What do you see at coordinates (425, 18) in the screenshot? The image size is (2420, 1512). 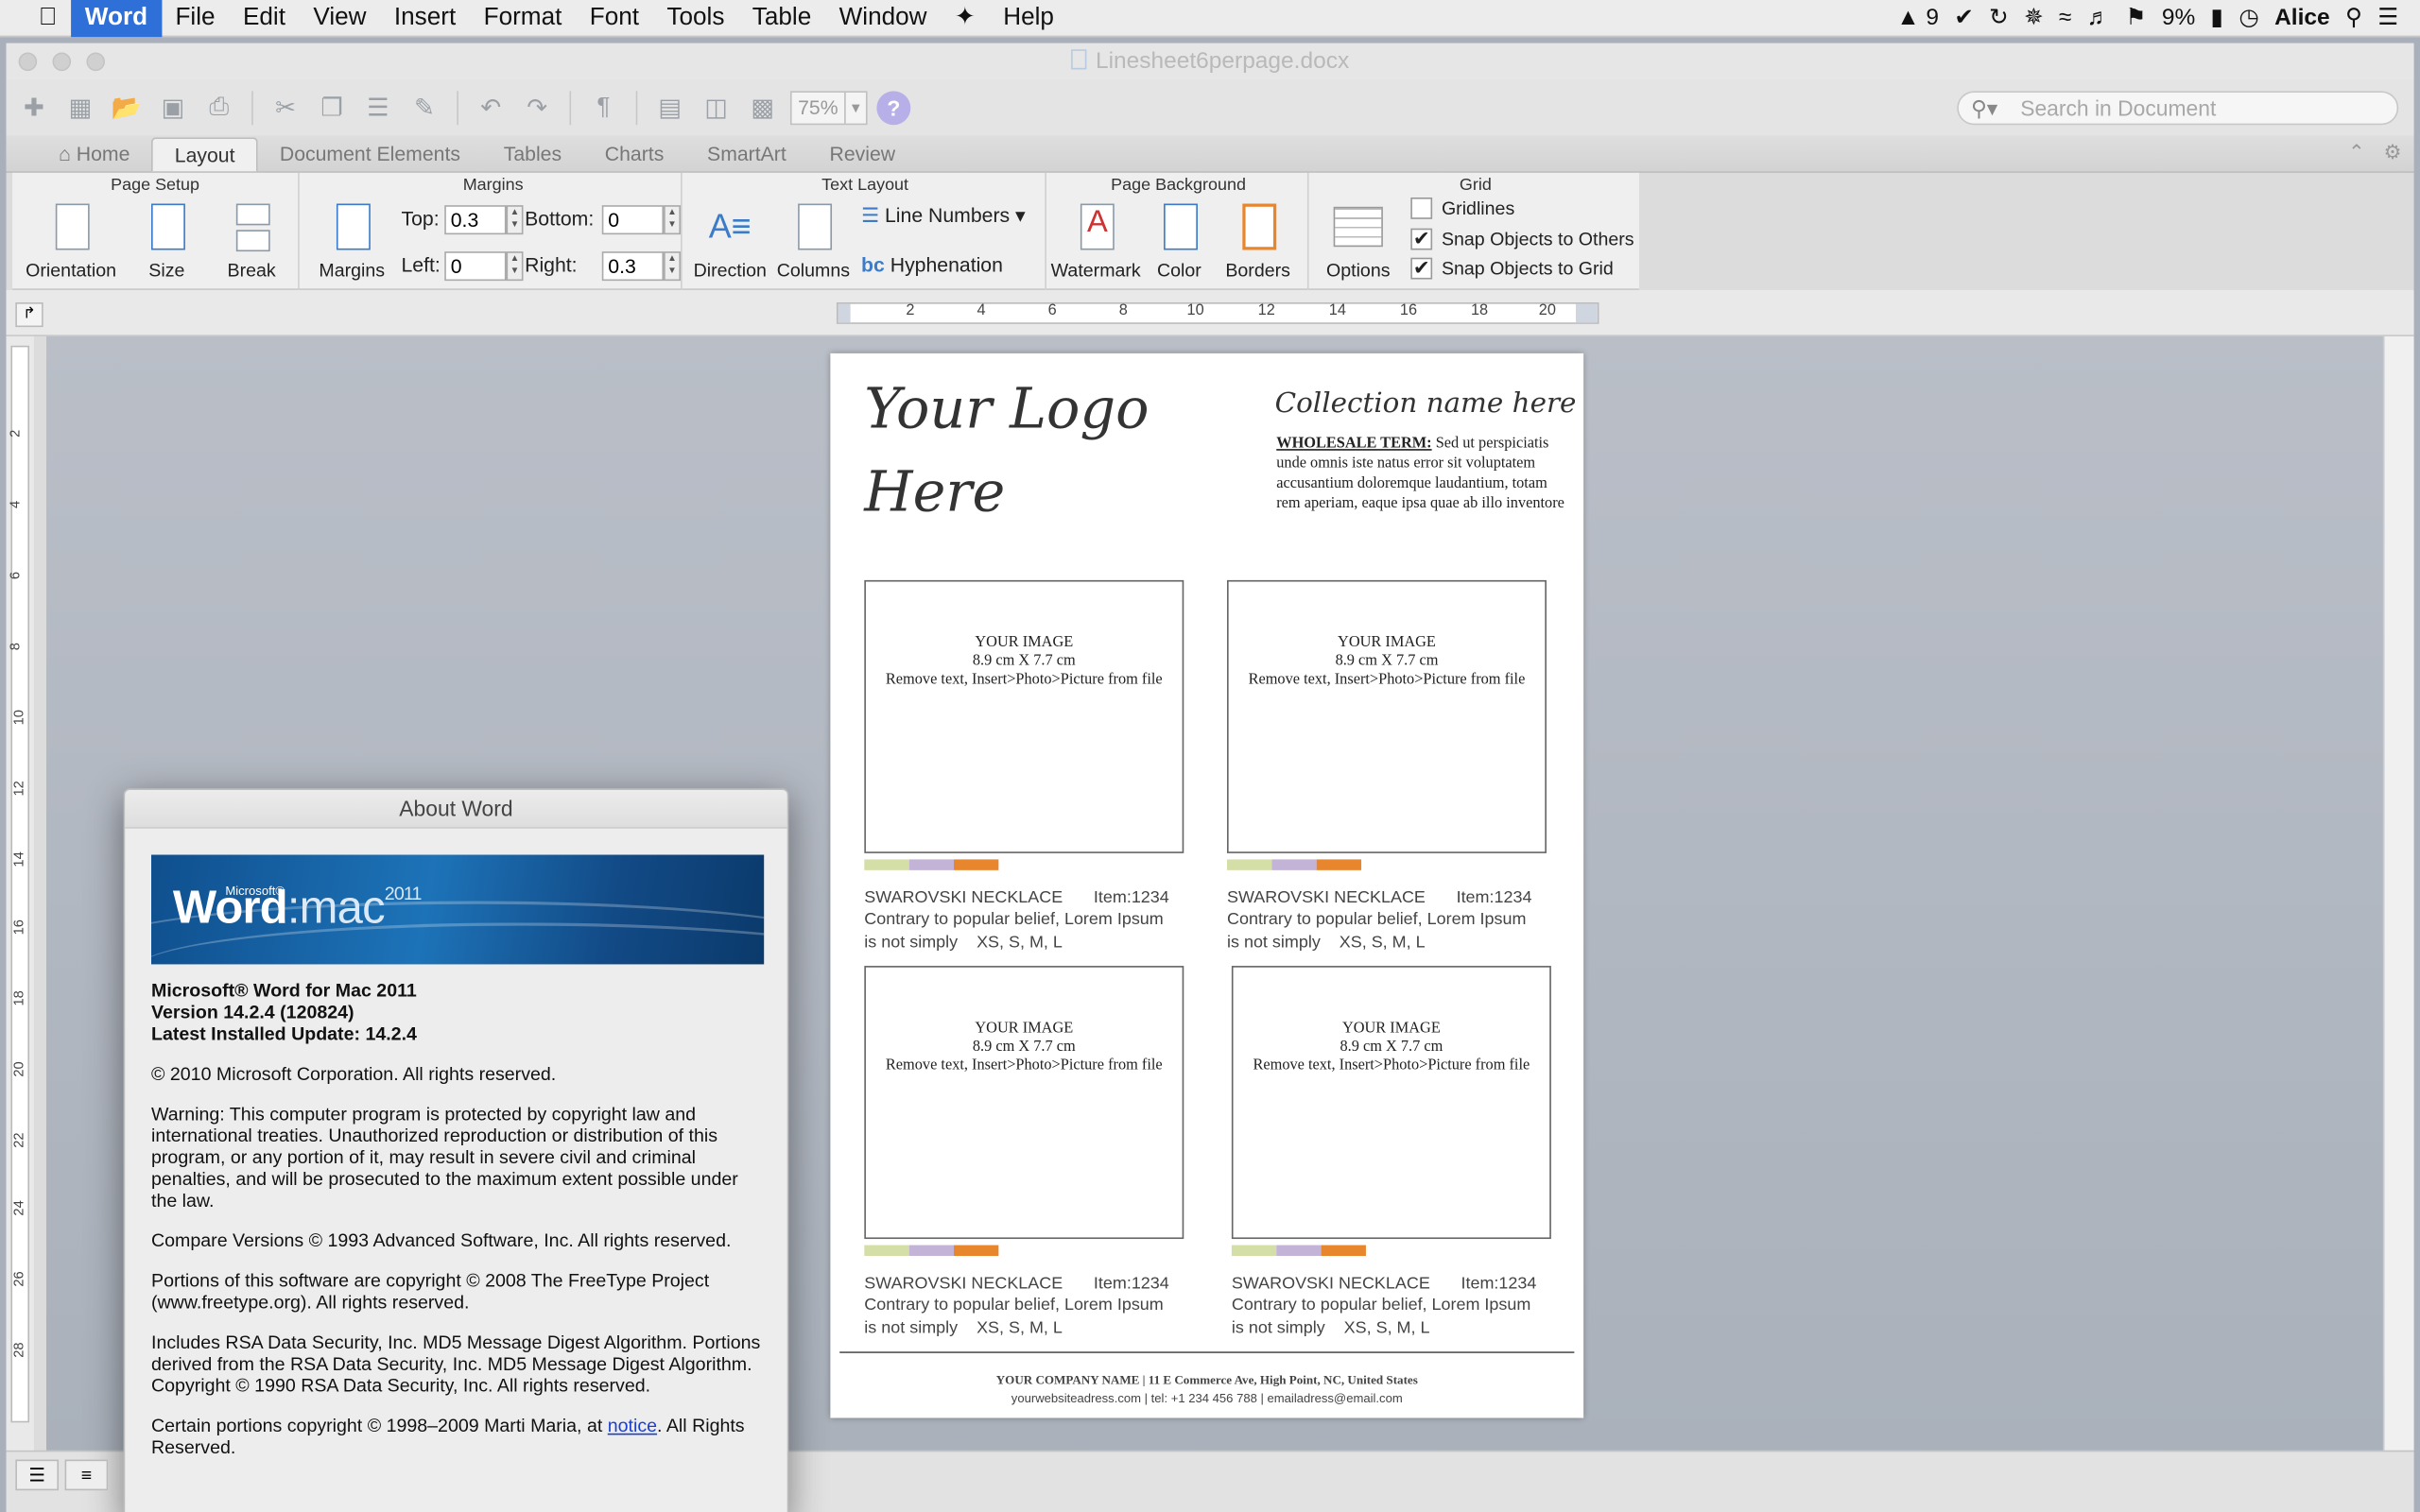 I see `menu-insert: Insert` at bounding box center [425, 18].